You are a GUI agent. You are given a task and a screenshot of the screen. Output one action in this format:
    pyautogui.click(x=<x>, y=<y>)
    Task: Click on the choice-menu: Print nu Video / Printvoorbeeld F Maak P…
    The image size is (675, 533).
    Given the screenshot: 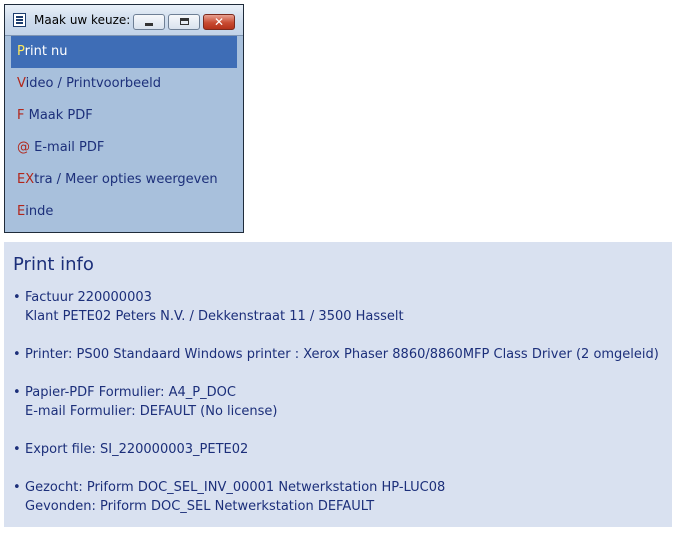 What is the action you would take?
    pyautogui.click(x=124, y=132)
    